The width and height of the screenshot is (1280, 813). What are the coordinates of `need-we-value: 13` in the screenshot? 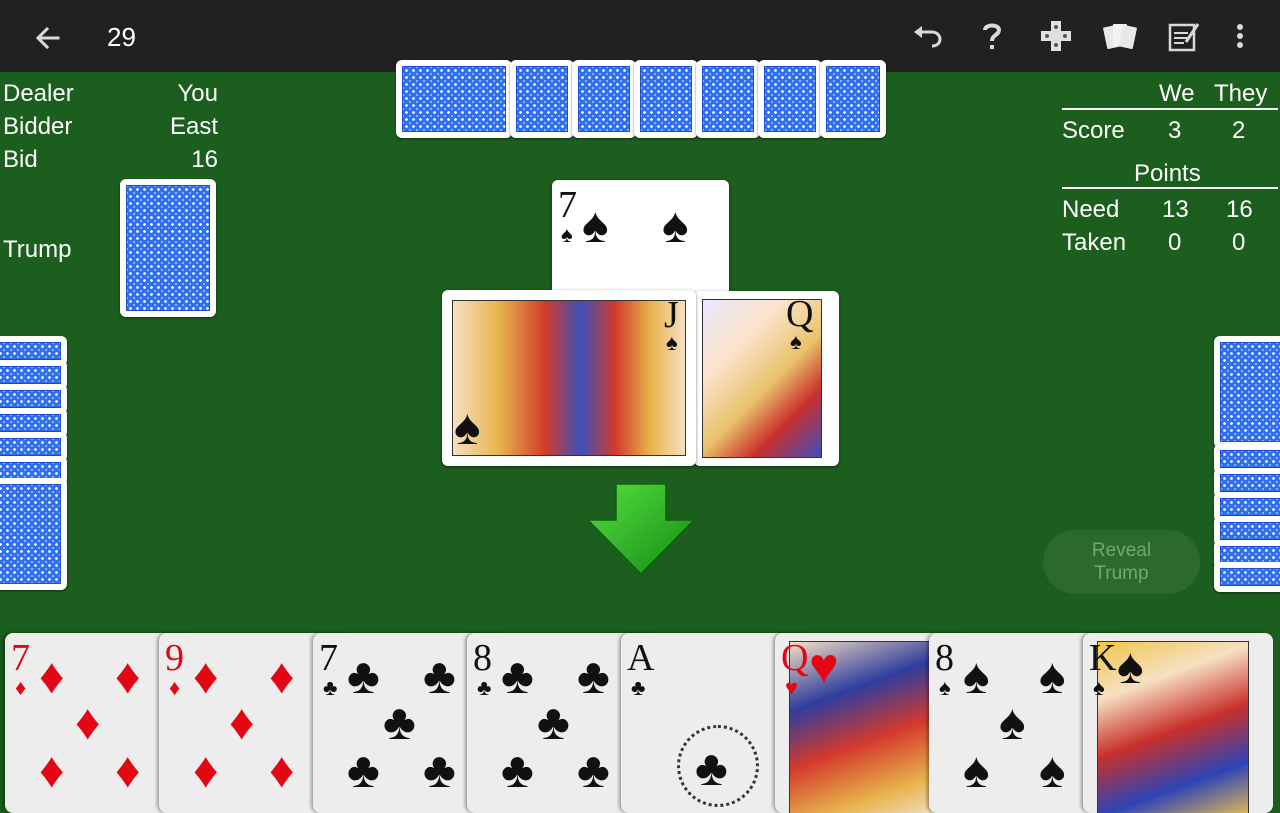 It's located at (1175, 209).